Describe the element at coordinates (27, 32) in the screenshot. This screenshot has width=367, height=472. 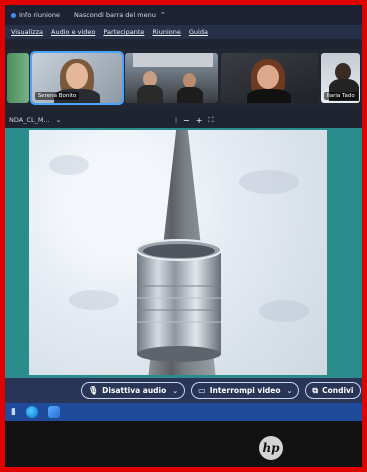
I see `menu-view: Visualizza` at that location.